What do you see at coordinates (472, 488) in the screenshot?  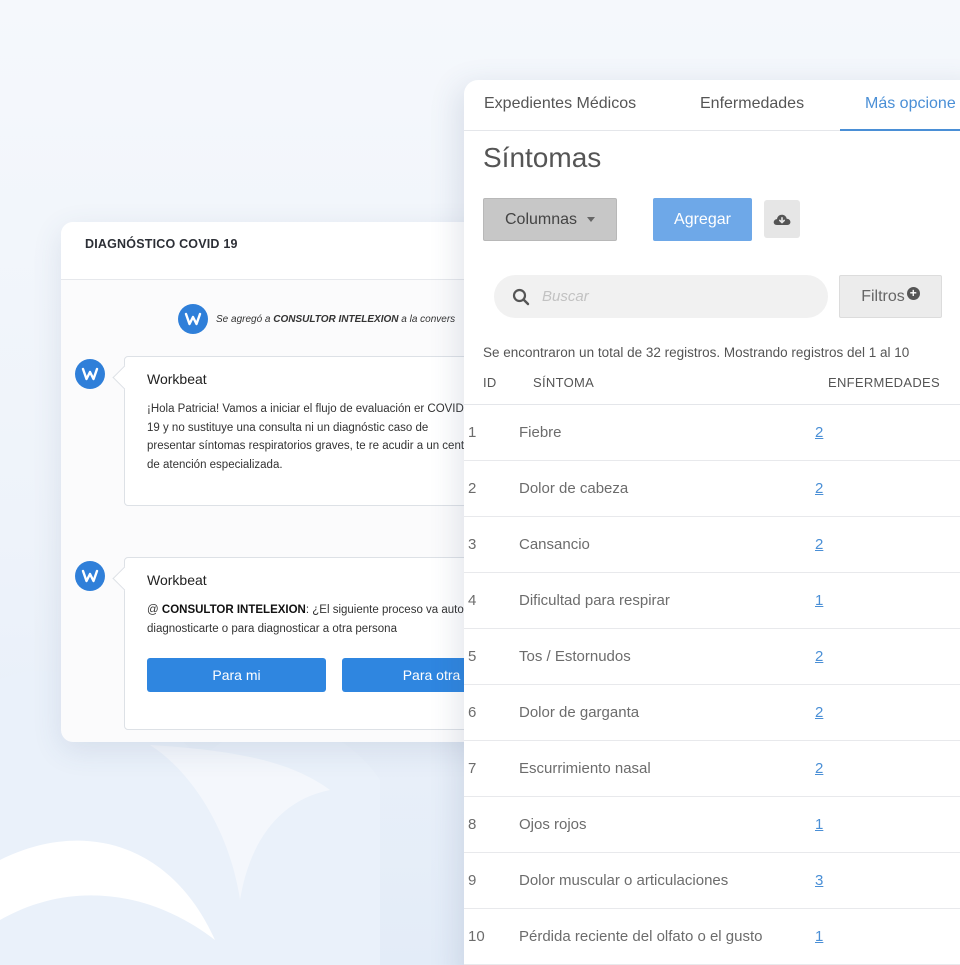 I see `row-id: 2` at bounding box center [472, 488].